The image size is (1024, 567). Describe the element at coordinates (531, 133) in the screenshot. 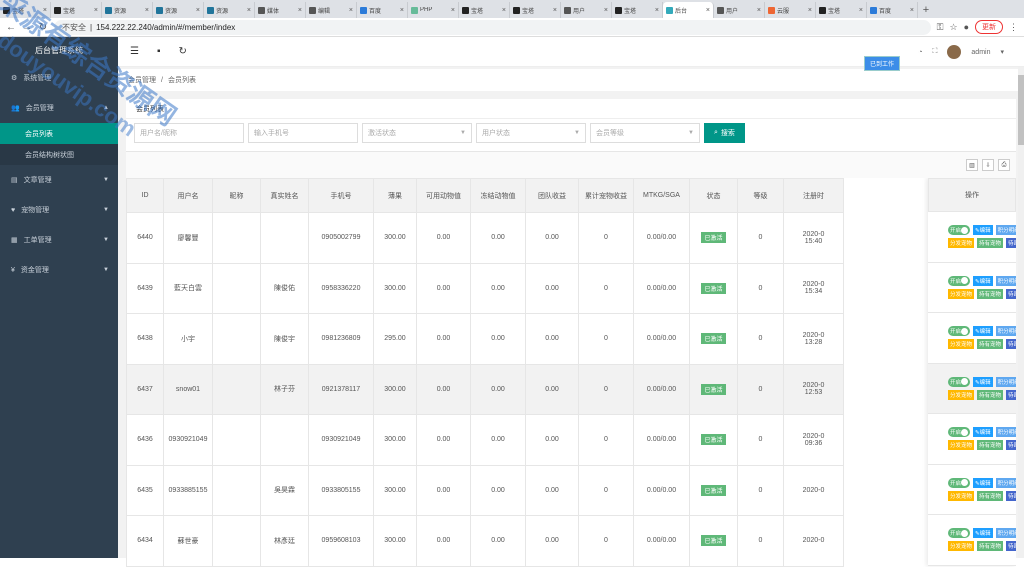

I see `user-status-select: 用户状态 ▼` at that location.